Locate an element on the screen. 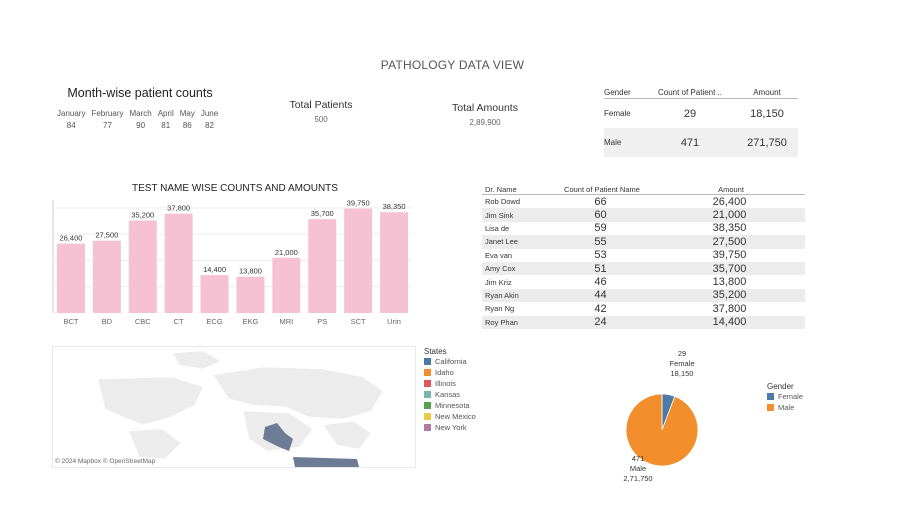 This screenshot has height=505, width=905. gender-legend-item: Male is located at coordinates (785, 407).